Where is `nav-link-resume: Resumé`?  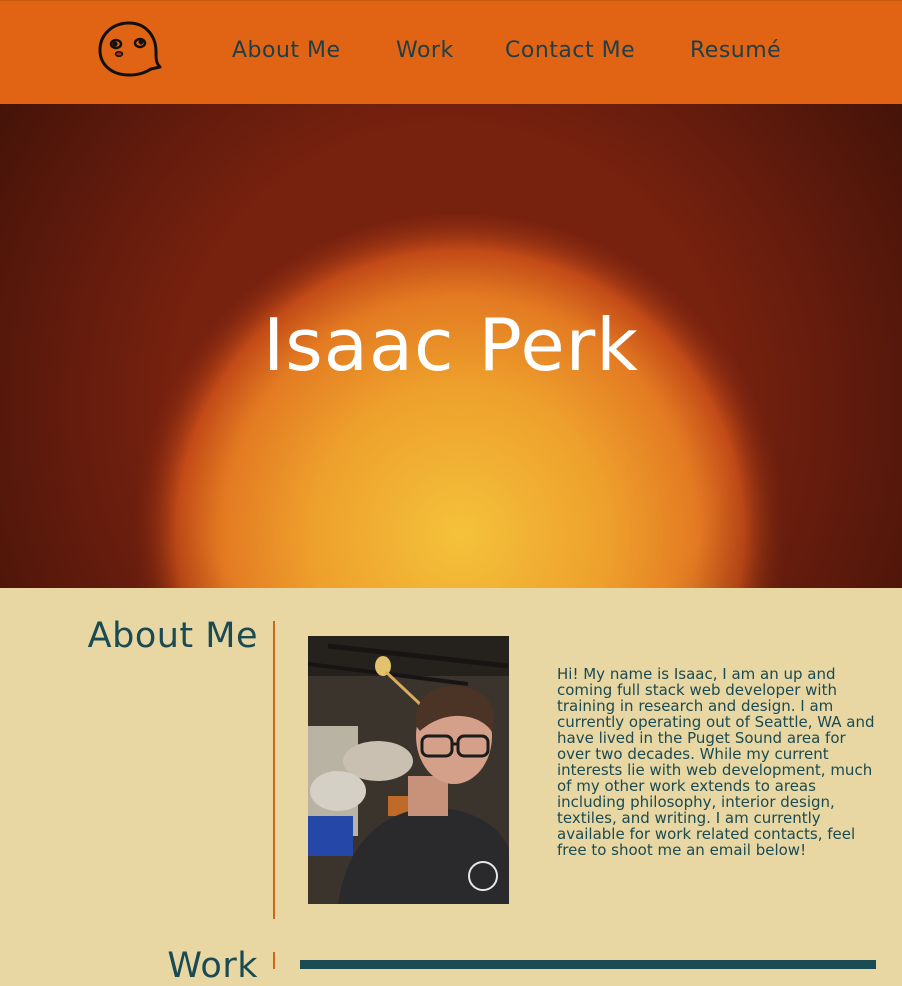
nav-link-resume: Resumé is located at coordinates (735, 50).